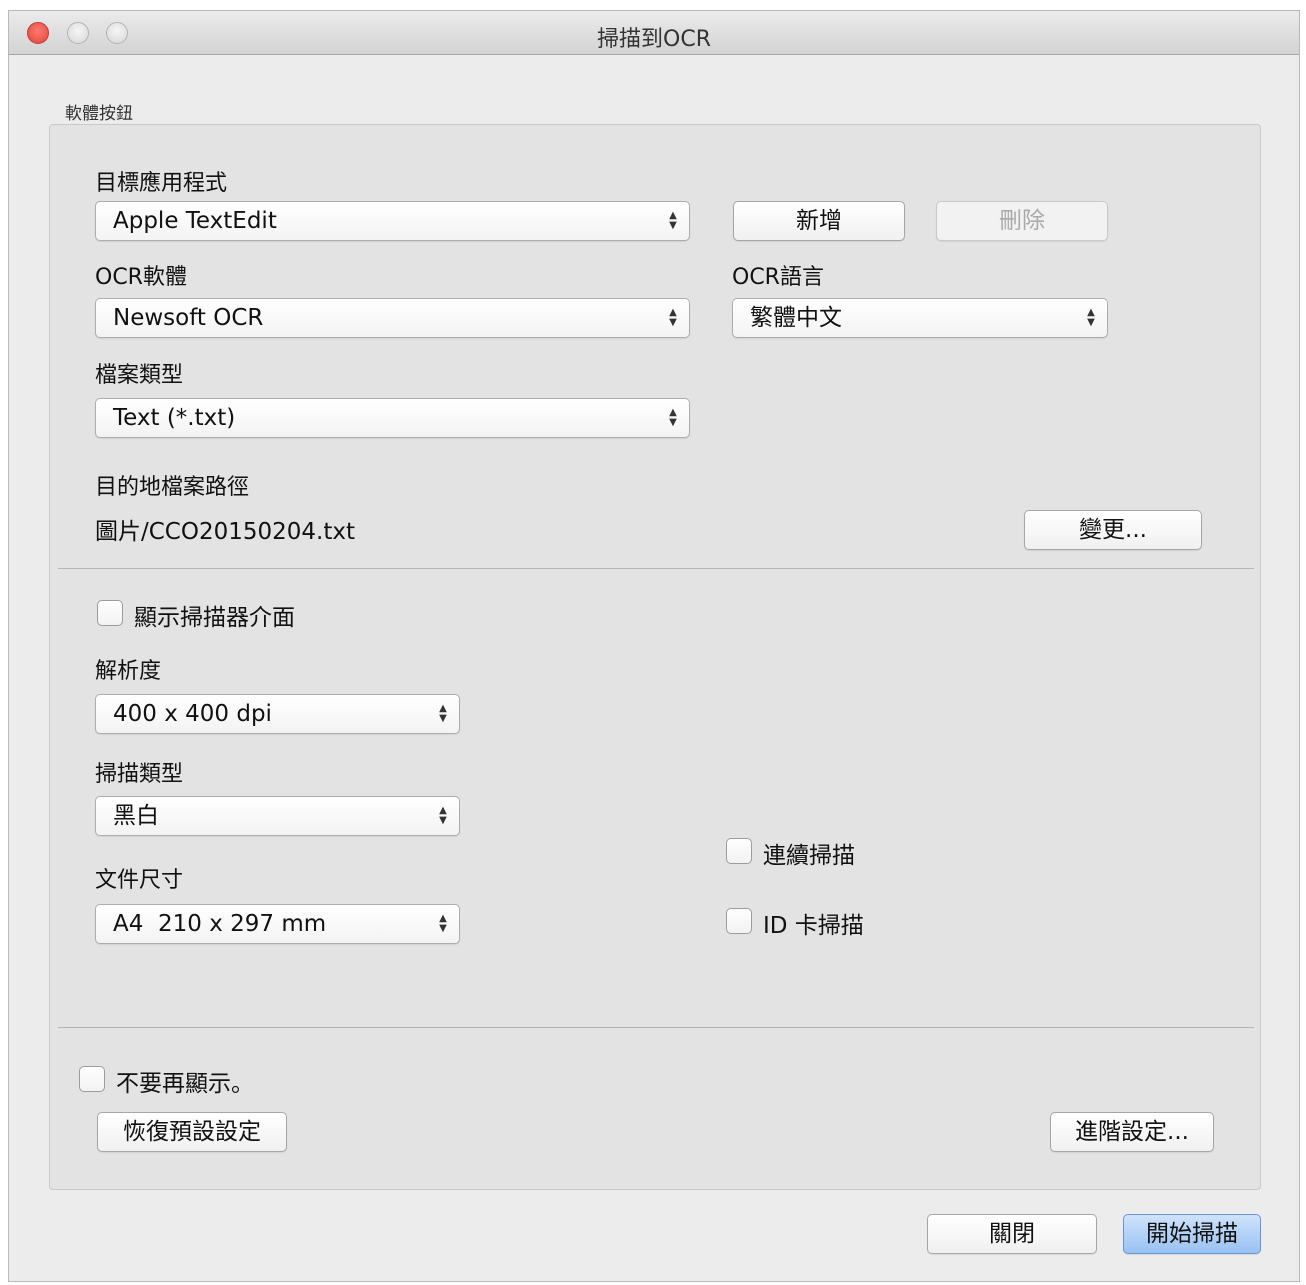 The height and width of the screenshot is (1285, 1306). I want to click on delete-button: 刪除, so click(1022, 221).